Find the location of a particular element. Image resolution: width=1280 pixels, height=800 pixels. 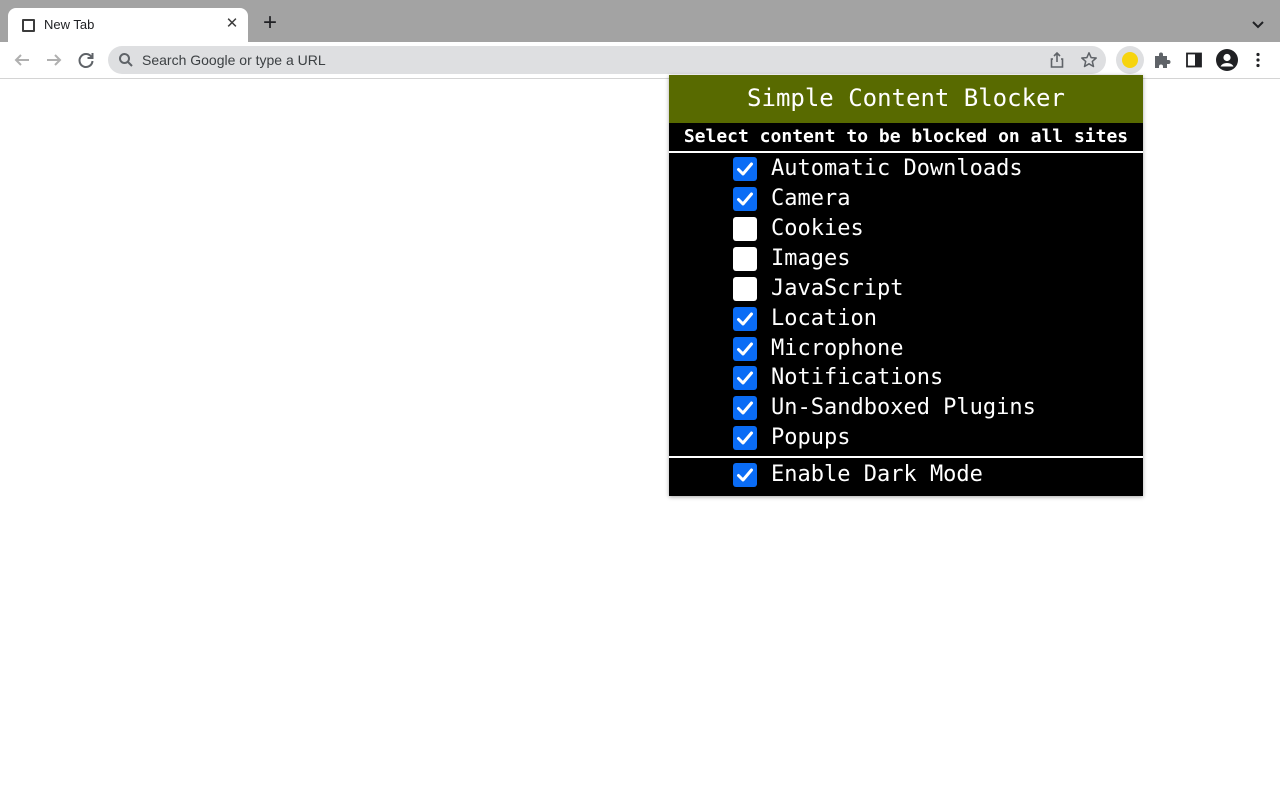

omnibox: Search Google or type a URL is located at coordinates (607, 60).